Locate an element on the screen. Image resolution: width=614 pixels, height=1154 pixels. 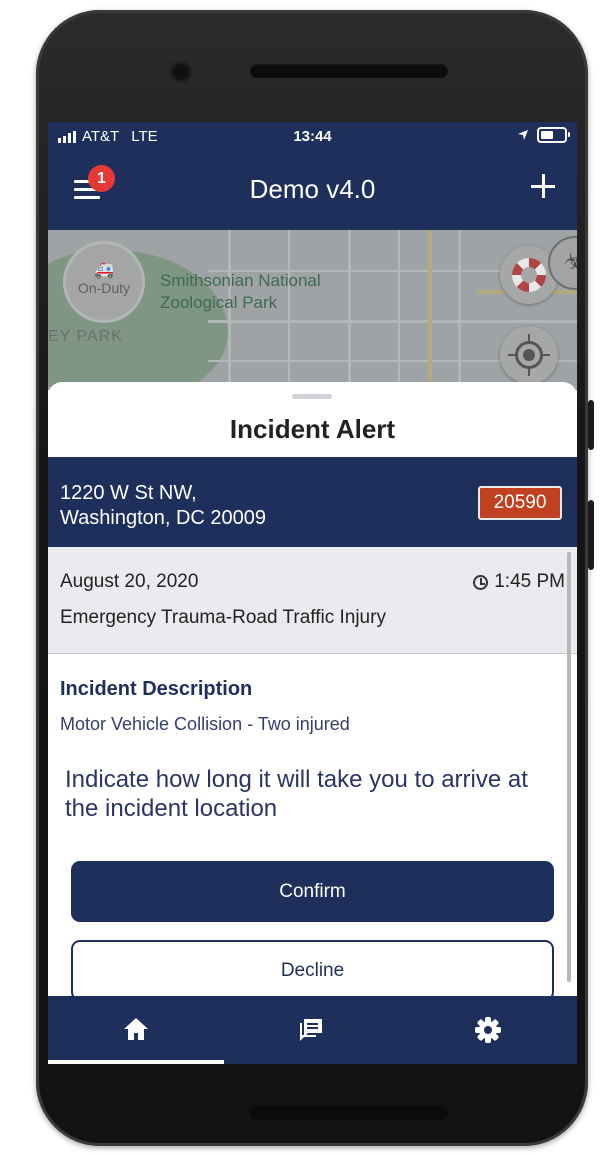
ambulance-icon: 🚑 is located at coordinates (104, 270).